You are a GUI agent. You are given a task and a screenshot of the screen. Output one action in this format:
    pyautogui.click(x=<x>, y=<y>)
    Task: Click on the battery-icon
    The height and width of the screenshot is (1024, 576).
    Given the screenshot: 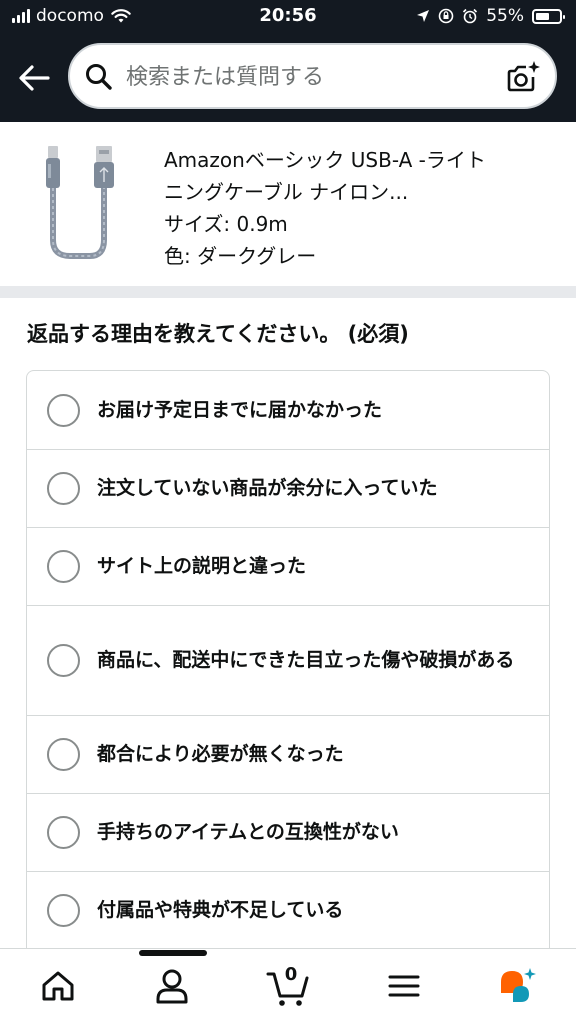 What is the action you would take?
    pyautogui.click(x=548, y=16)
    